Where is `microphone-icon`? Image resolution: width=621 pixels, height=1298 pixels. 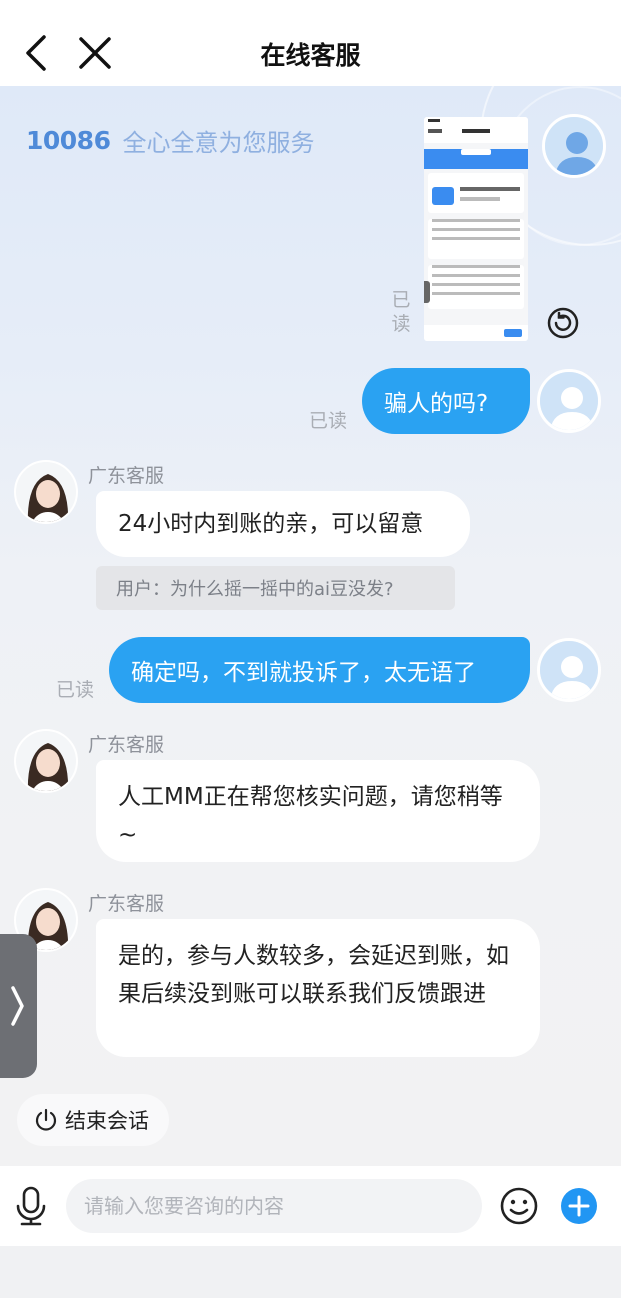 microphone-icon is located at coordinates (31, 1206).